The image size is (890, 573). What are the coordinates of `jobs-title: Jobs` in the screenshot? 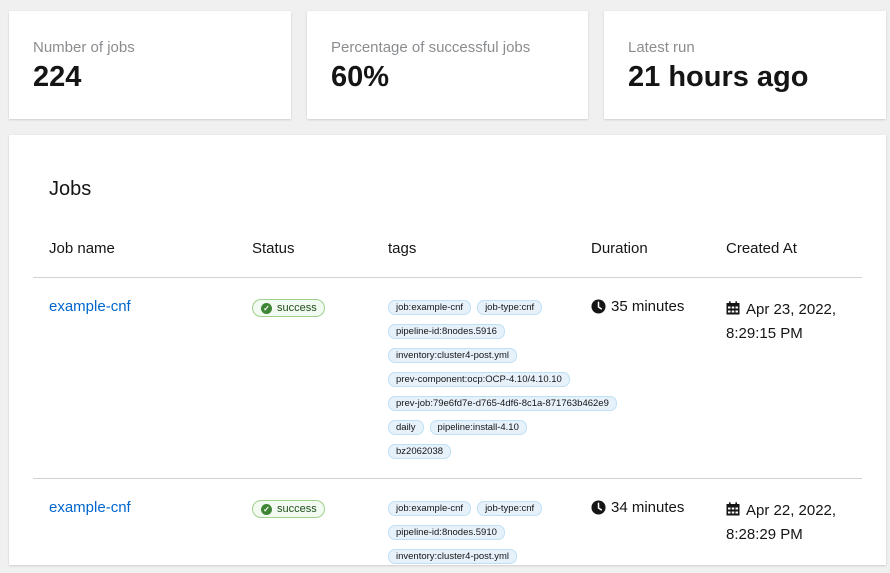 It's located at (70, 189).